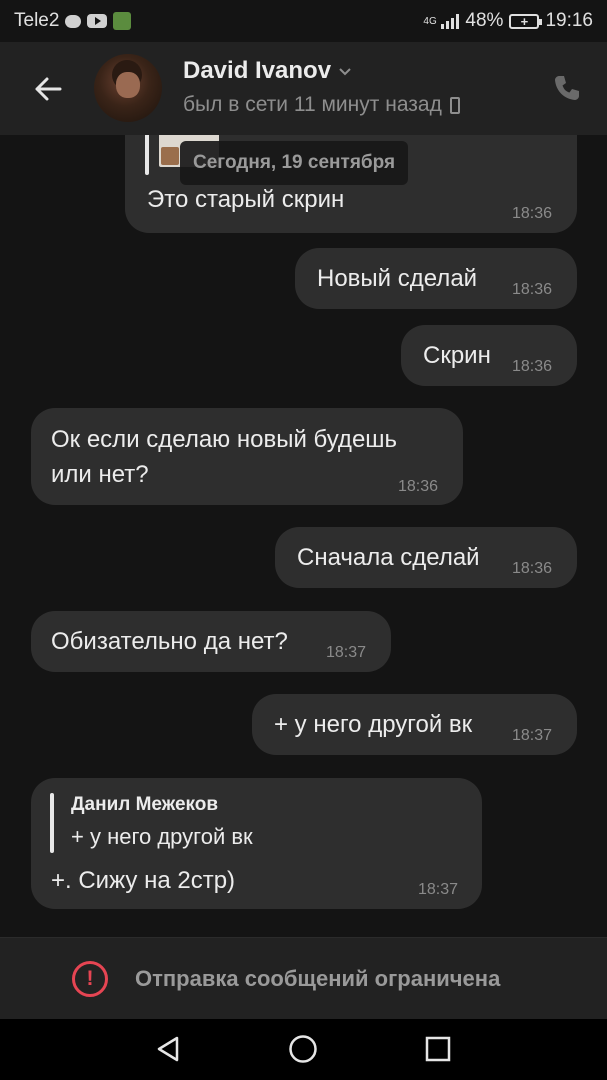 Image resolution: width=607 pixels, height=1080 pixels. Describe the element at coordinates (450, 21) in the screenshot. I see `signal-icon` at that location.